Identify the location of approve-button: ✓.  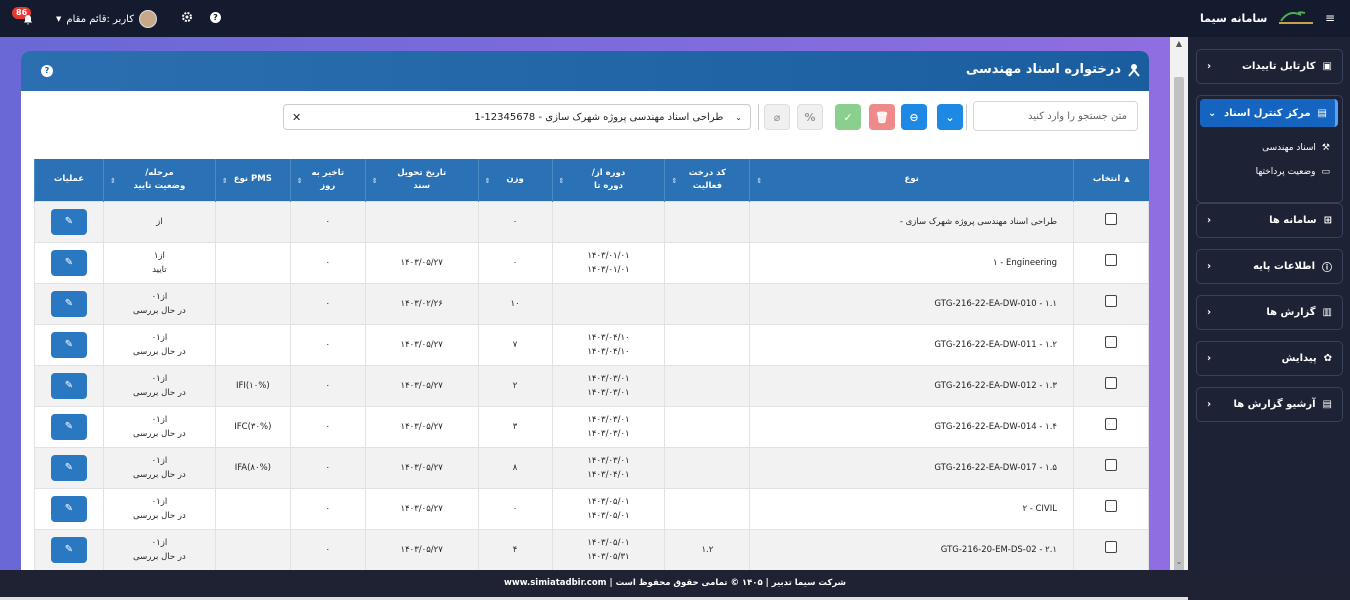
(848, 117).